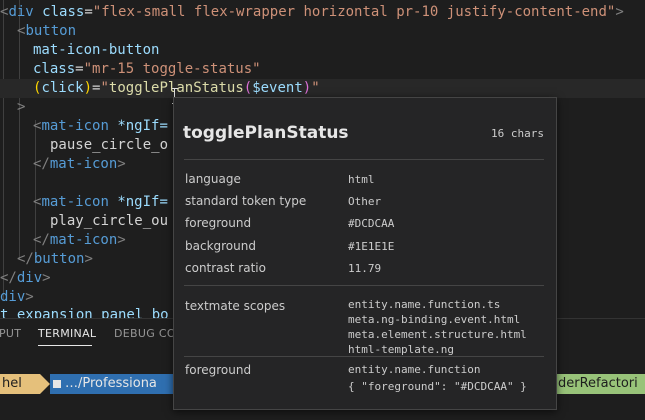  I want to click on code-line-2: <button, so click(46, 31).